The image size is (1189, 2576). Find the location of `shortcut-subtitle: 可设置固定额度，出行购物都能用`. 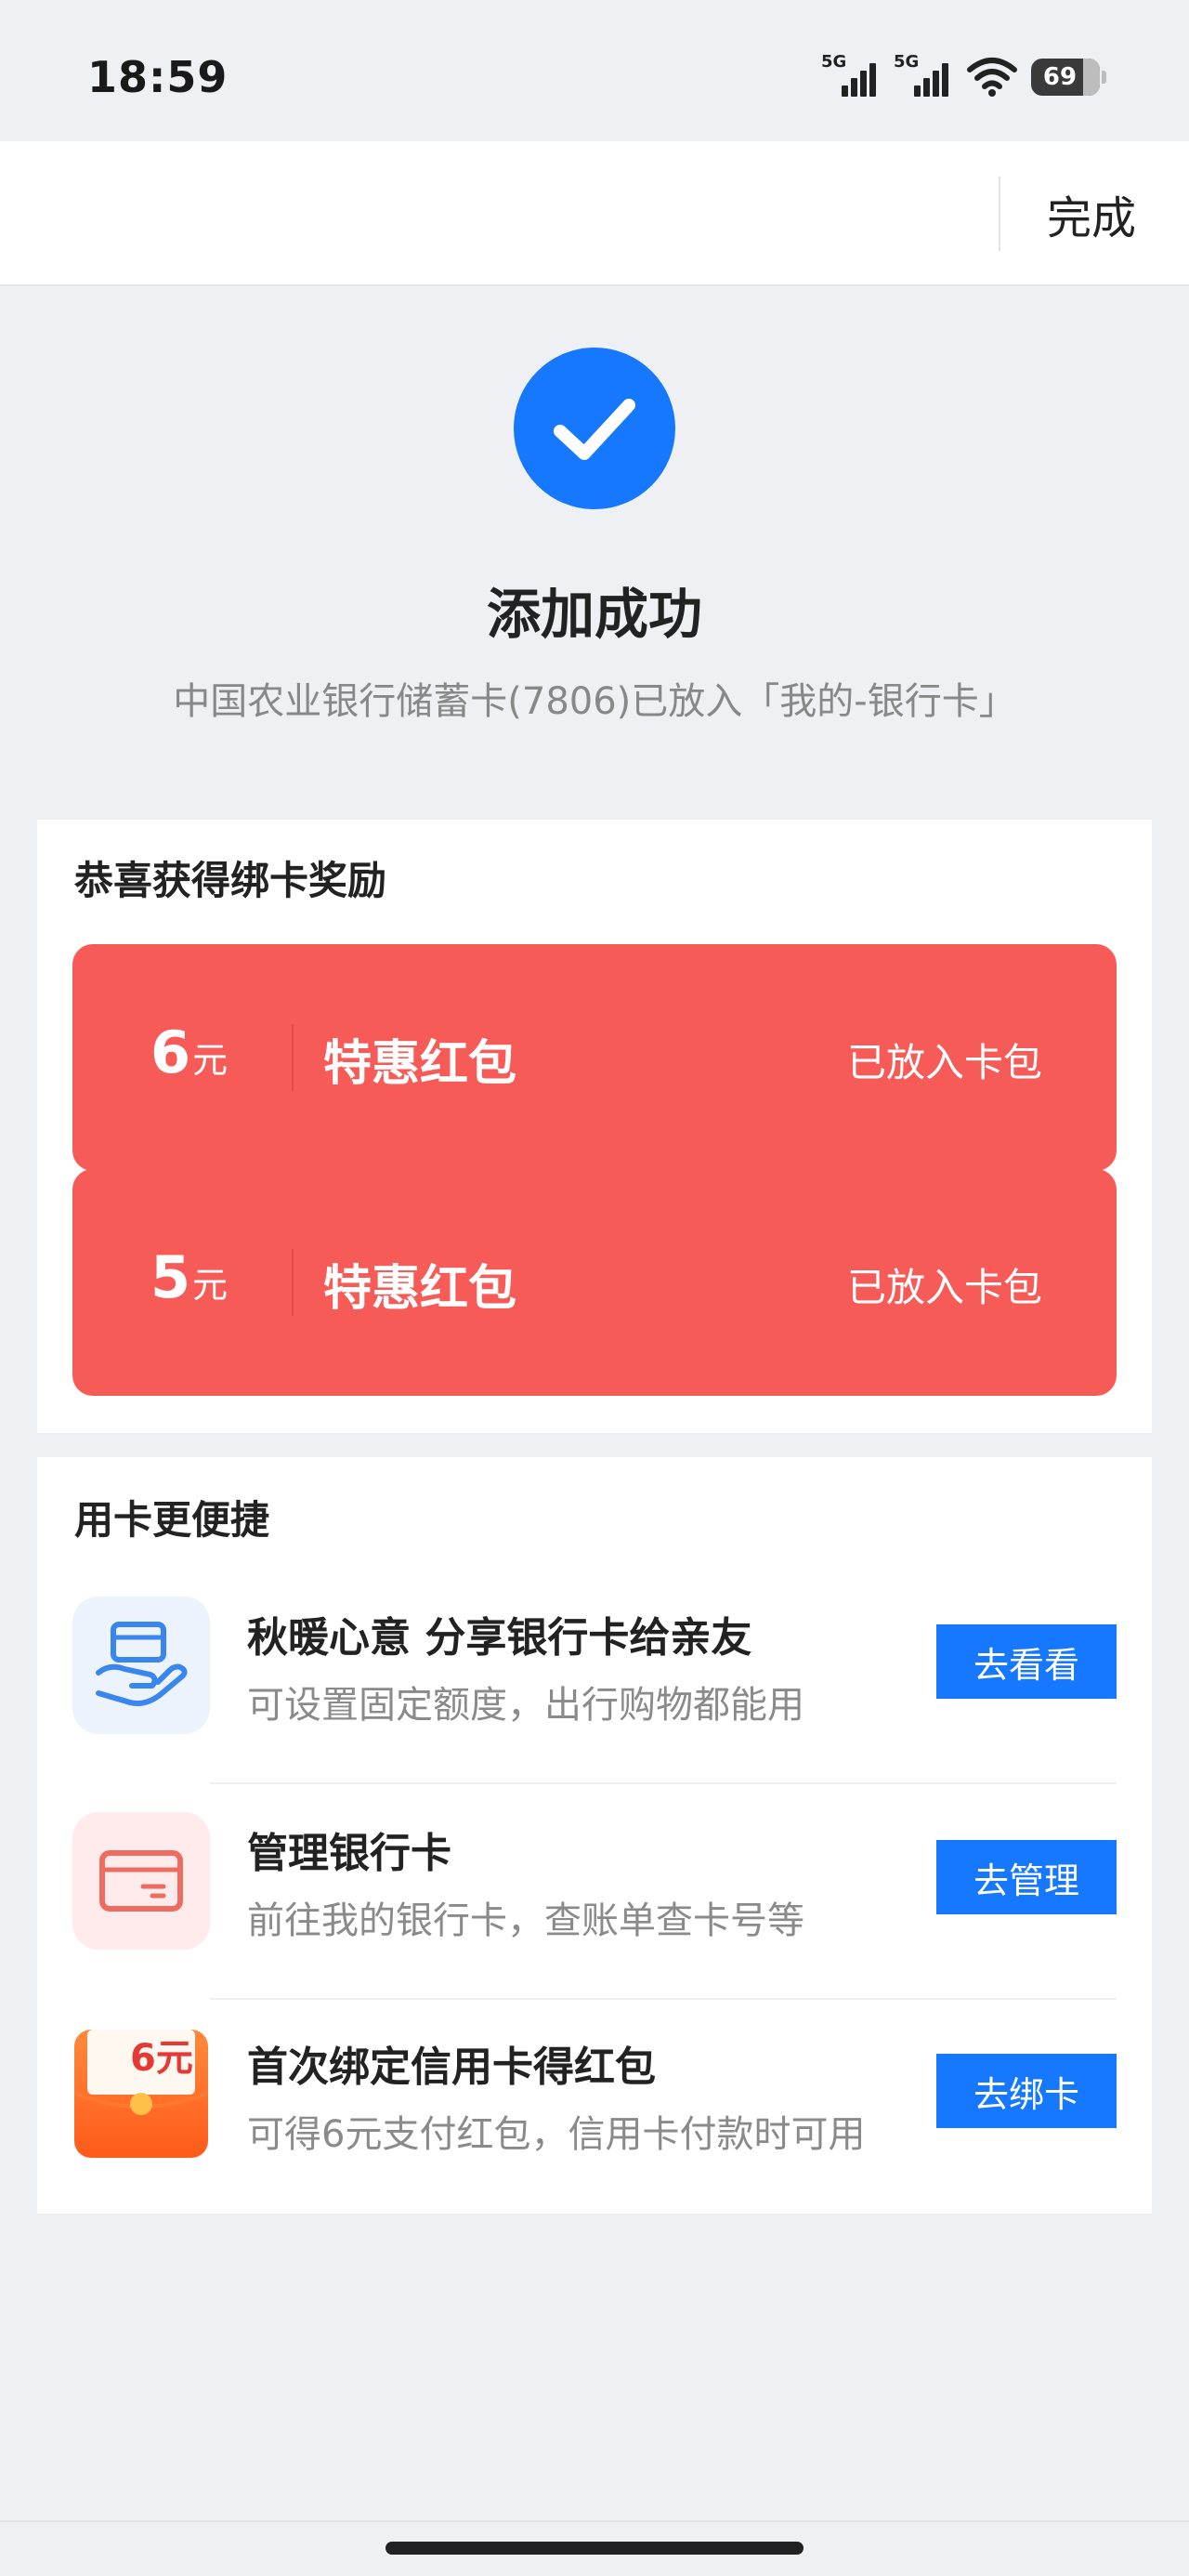

shortcut-subtitle: 可设置固定额度，出行购物都能用 is located at coordinates (526, 1705).